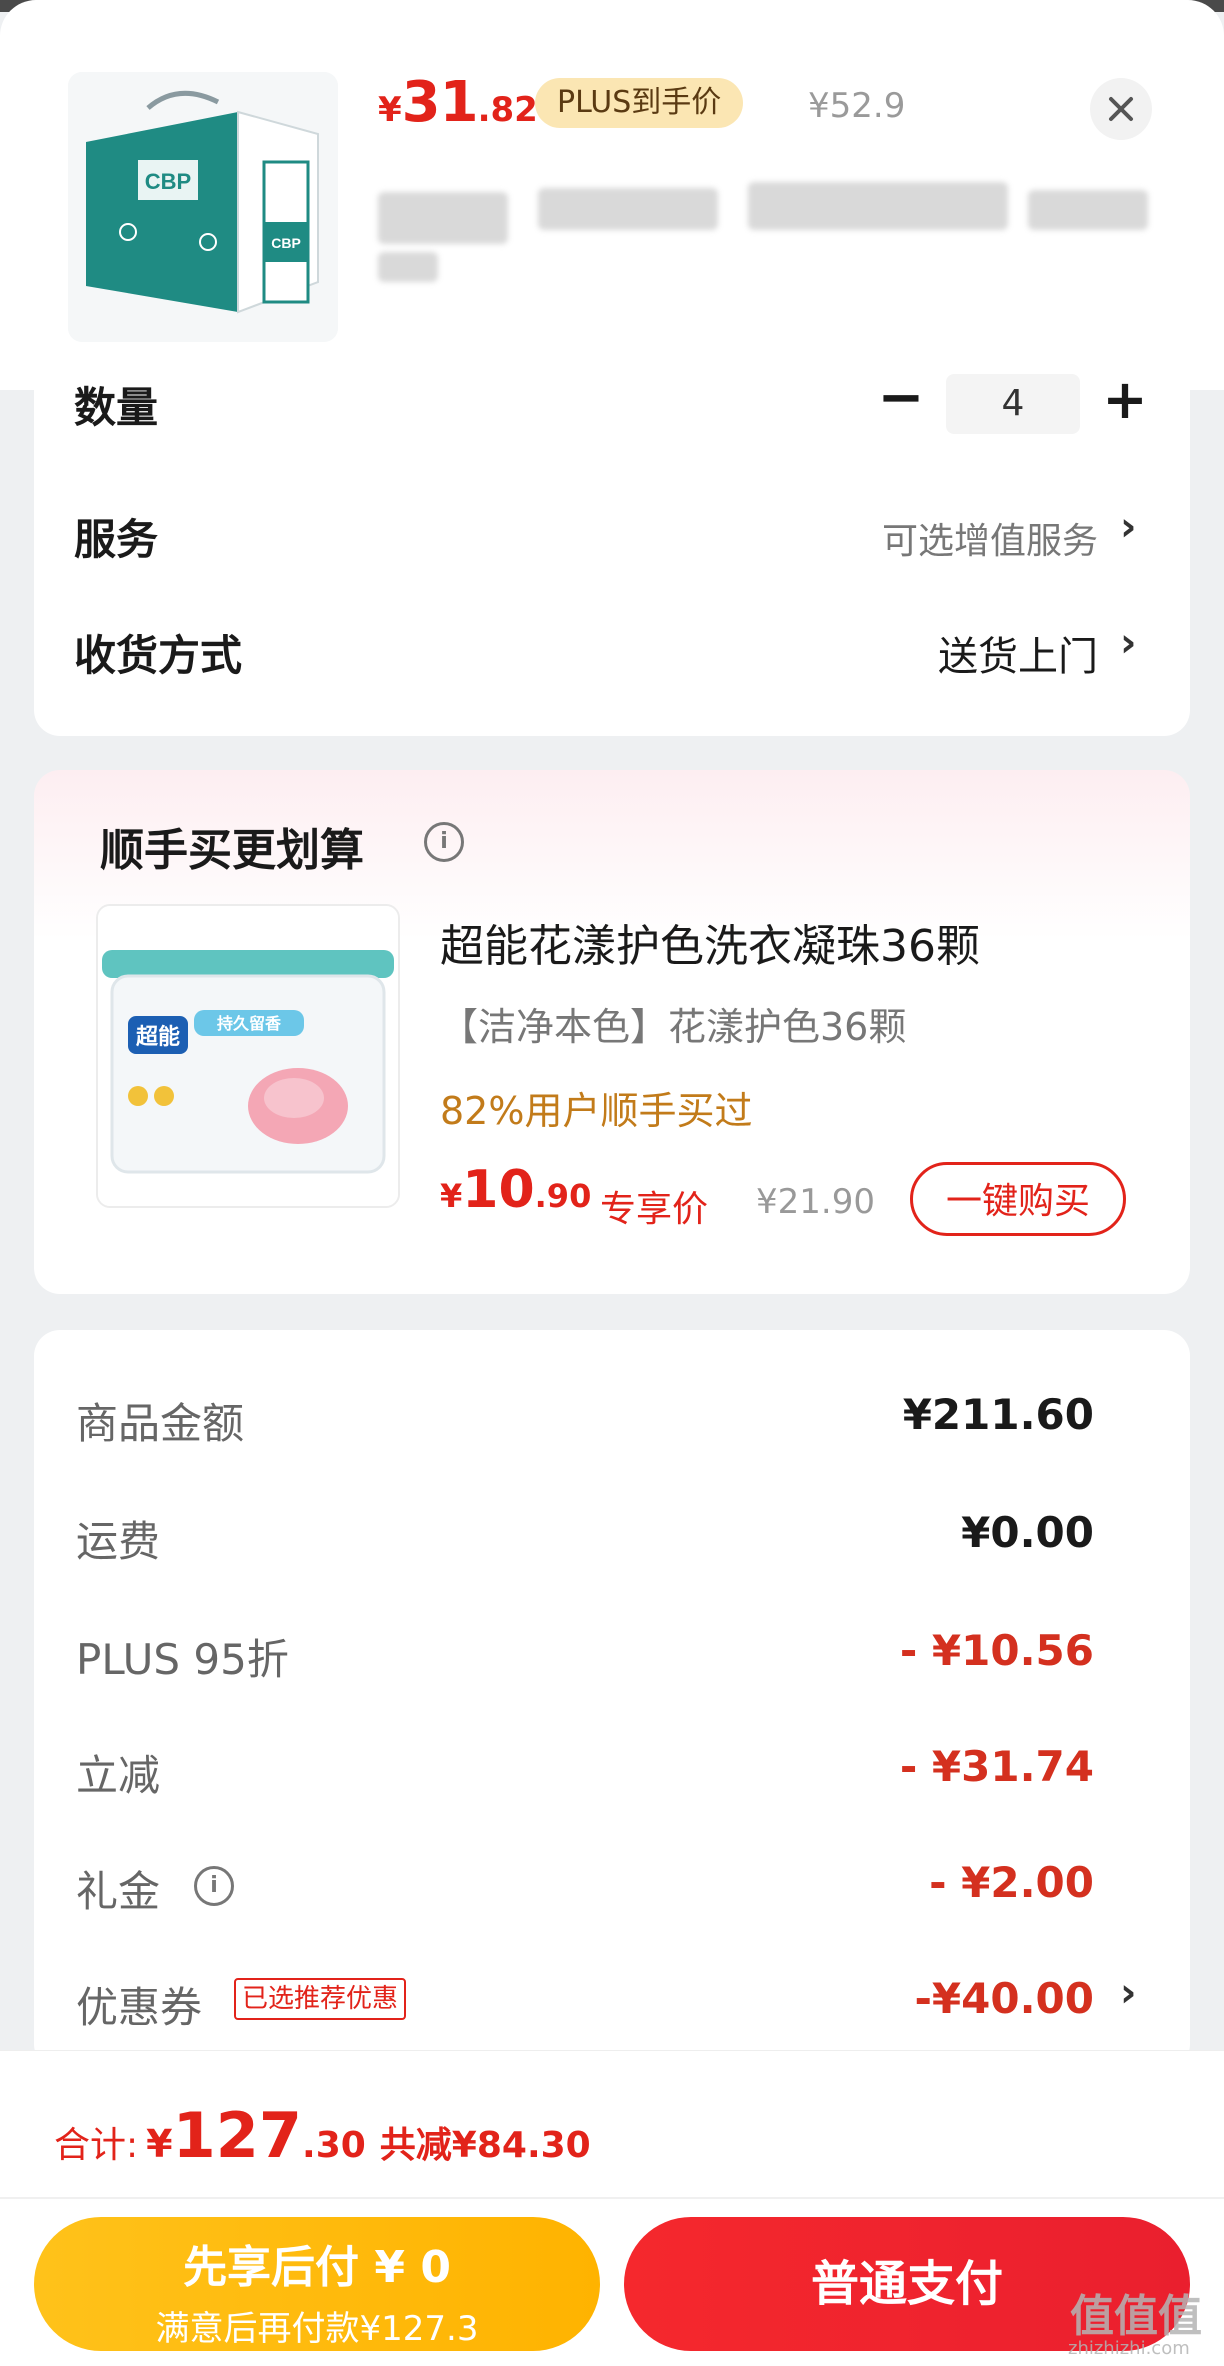 The width and height of the screenshot is (1224, 2366). What do you see at coordinates (498, 1190) in the screenshot?
I see `upsell-price-integer: 10` at bounding box center [498, 1190].